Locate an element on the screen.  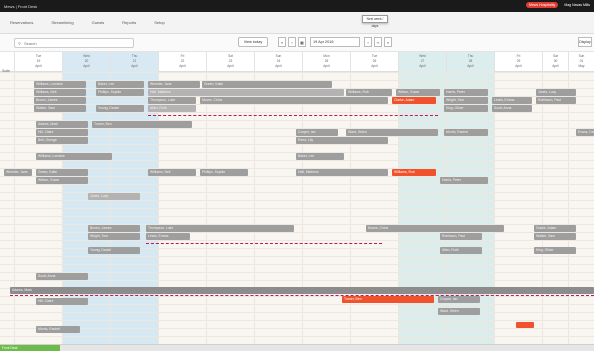
menu-item-guests: Guests is located at coordinates (98, 22).